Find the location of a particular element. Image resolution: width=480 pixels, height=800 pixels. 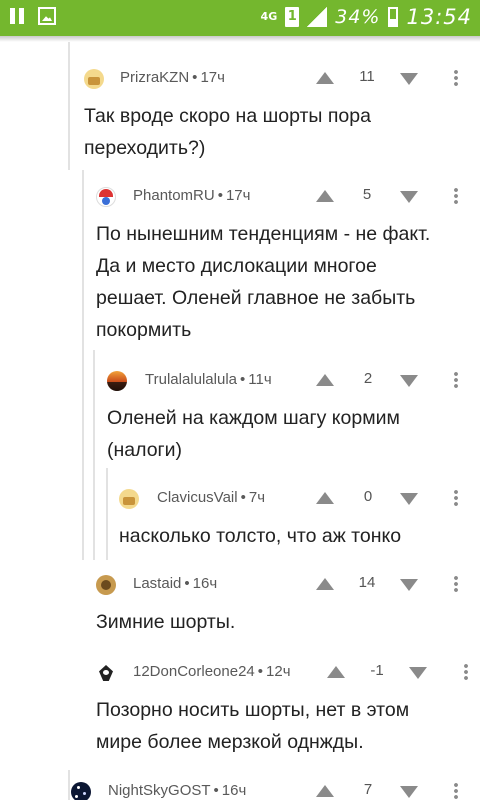

comment-line: По нынешним тенденциям - не факт. is located at coordinates (263, 234).